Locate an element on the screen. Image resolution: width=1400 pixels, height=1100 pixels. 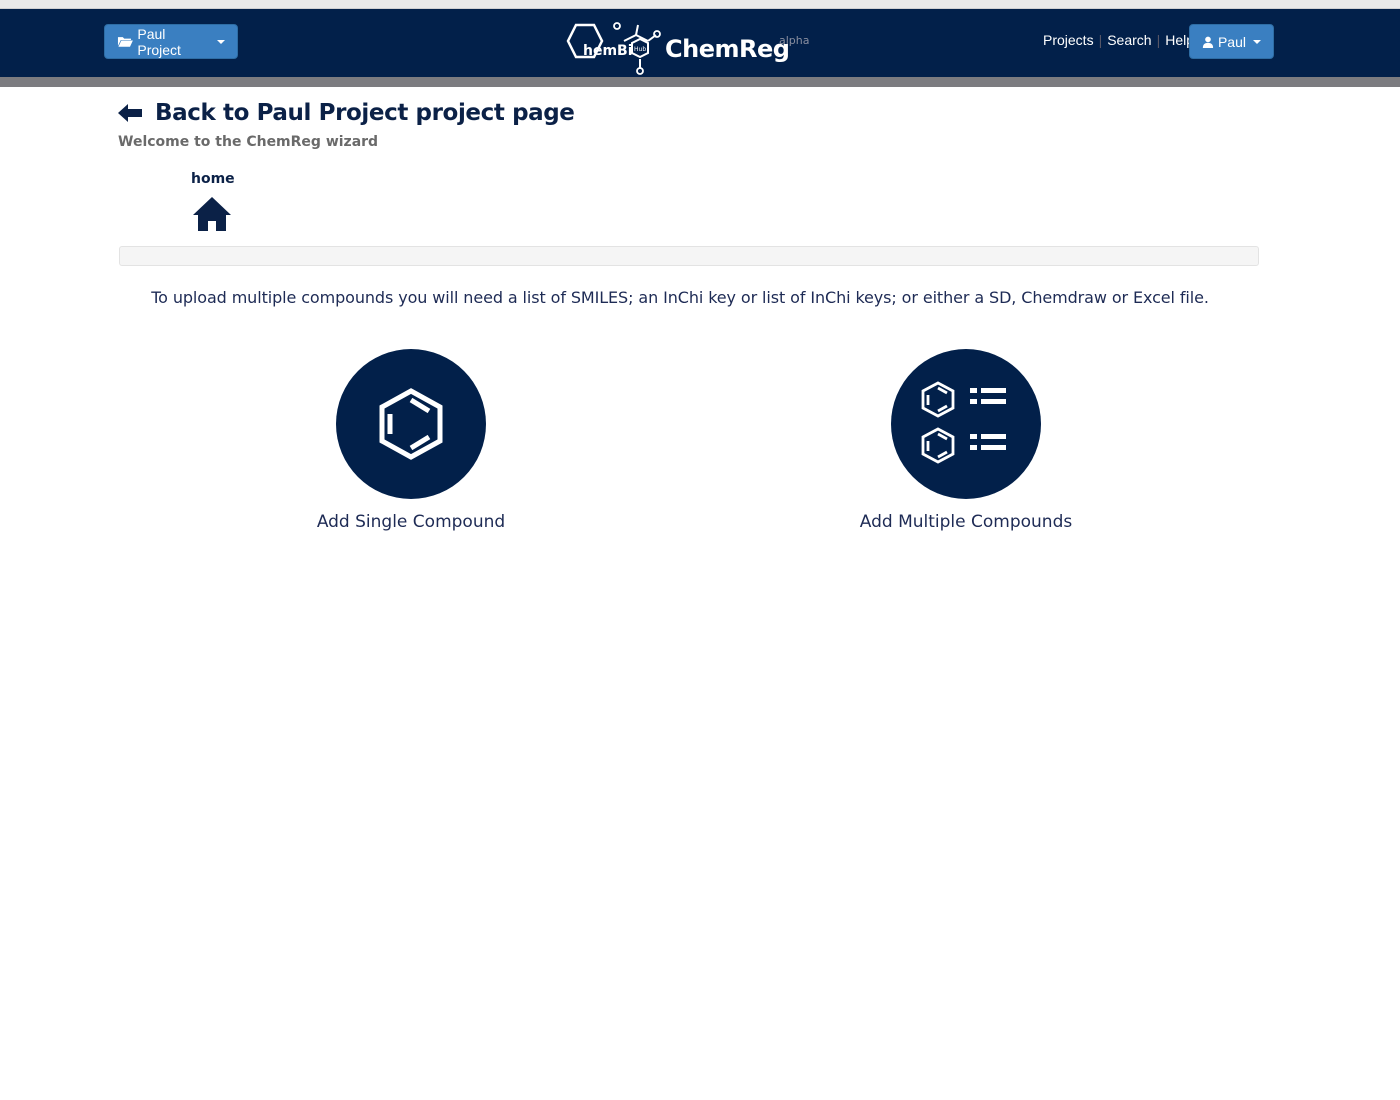
home-icon is located at coordinates (212, 214).